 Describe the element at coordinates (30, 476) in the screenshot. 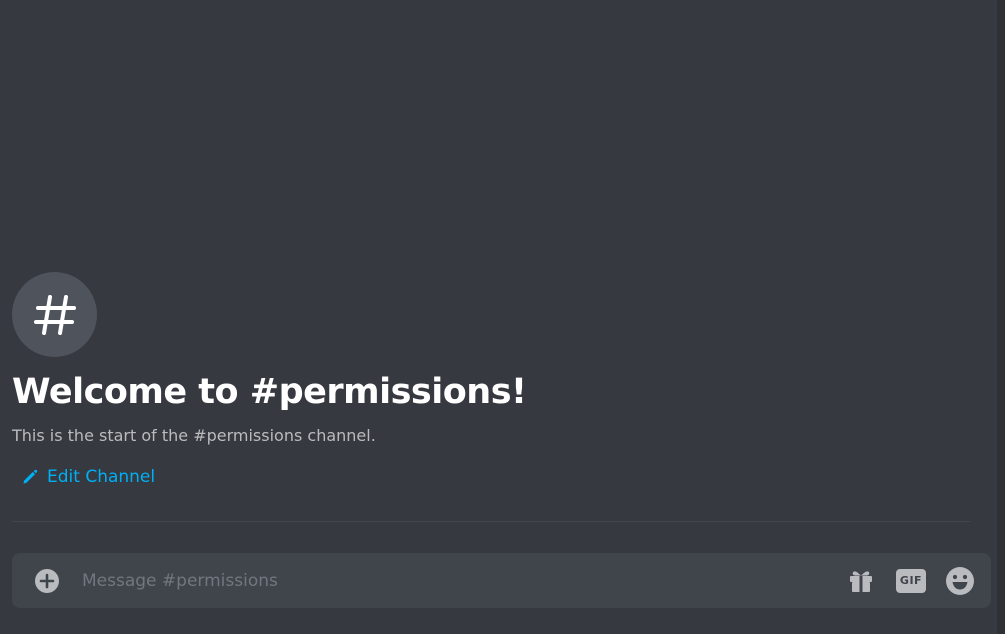

I see `pencil-icon` at that location.